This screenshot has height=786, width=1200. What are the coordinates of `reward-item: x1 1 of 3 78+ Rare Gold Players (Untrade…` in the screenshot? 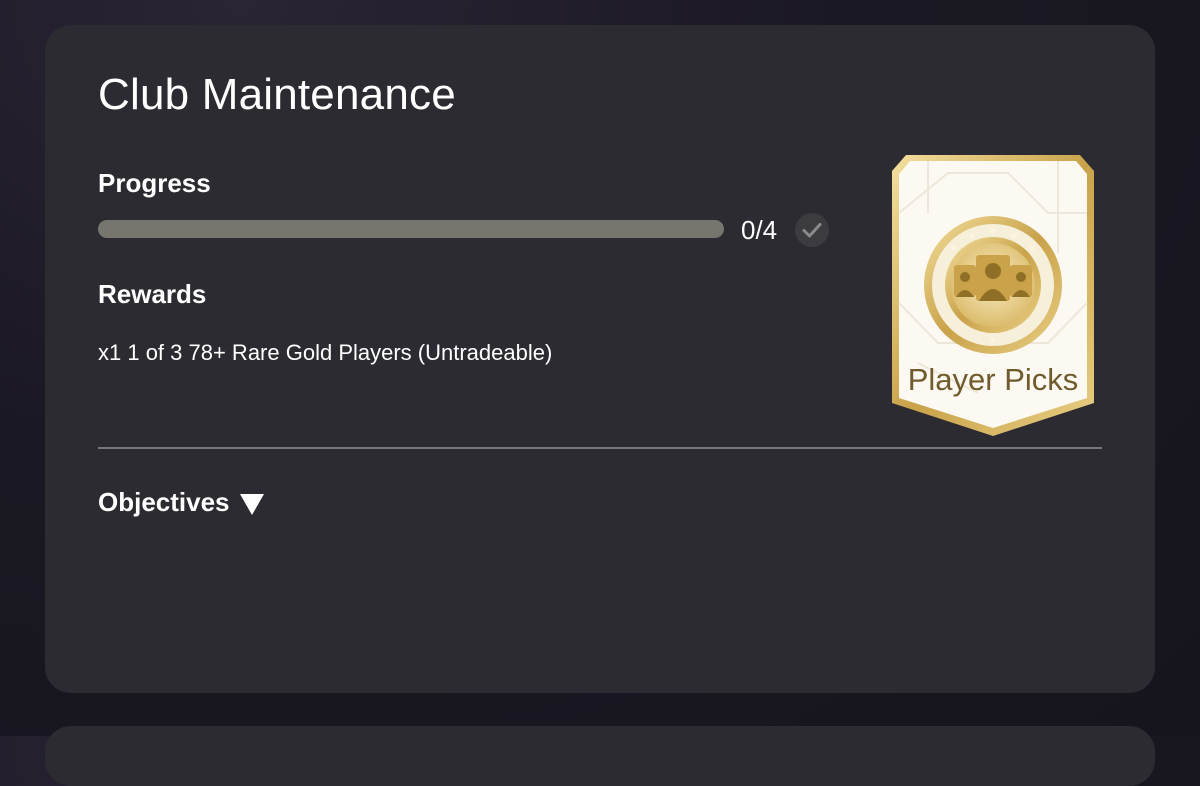 It's located at (325, 352).